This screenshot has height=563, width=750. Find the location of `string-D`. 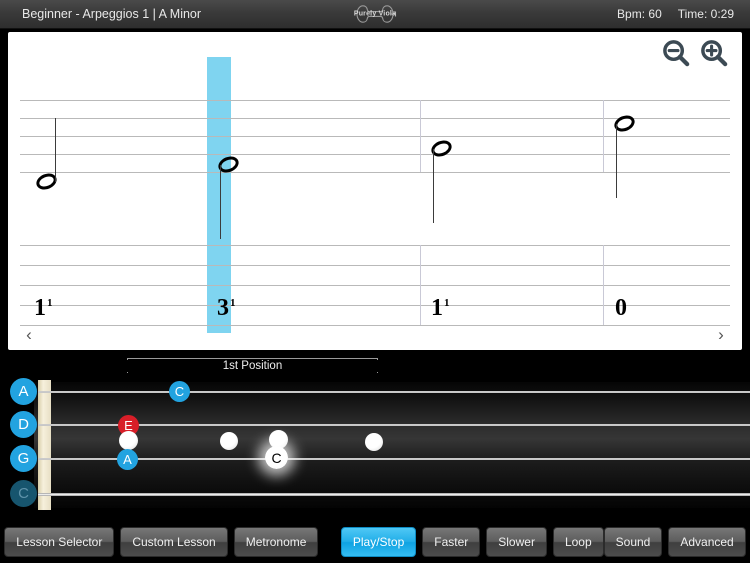

string-D is located at coordinates (394, 425).